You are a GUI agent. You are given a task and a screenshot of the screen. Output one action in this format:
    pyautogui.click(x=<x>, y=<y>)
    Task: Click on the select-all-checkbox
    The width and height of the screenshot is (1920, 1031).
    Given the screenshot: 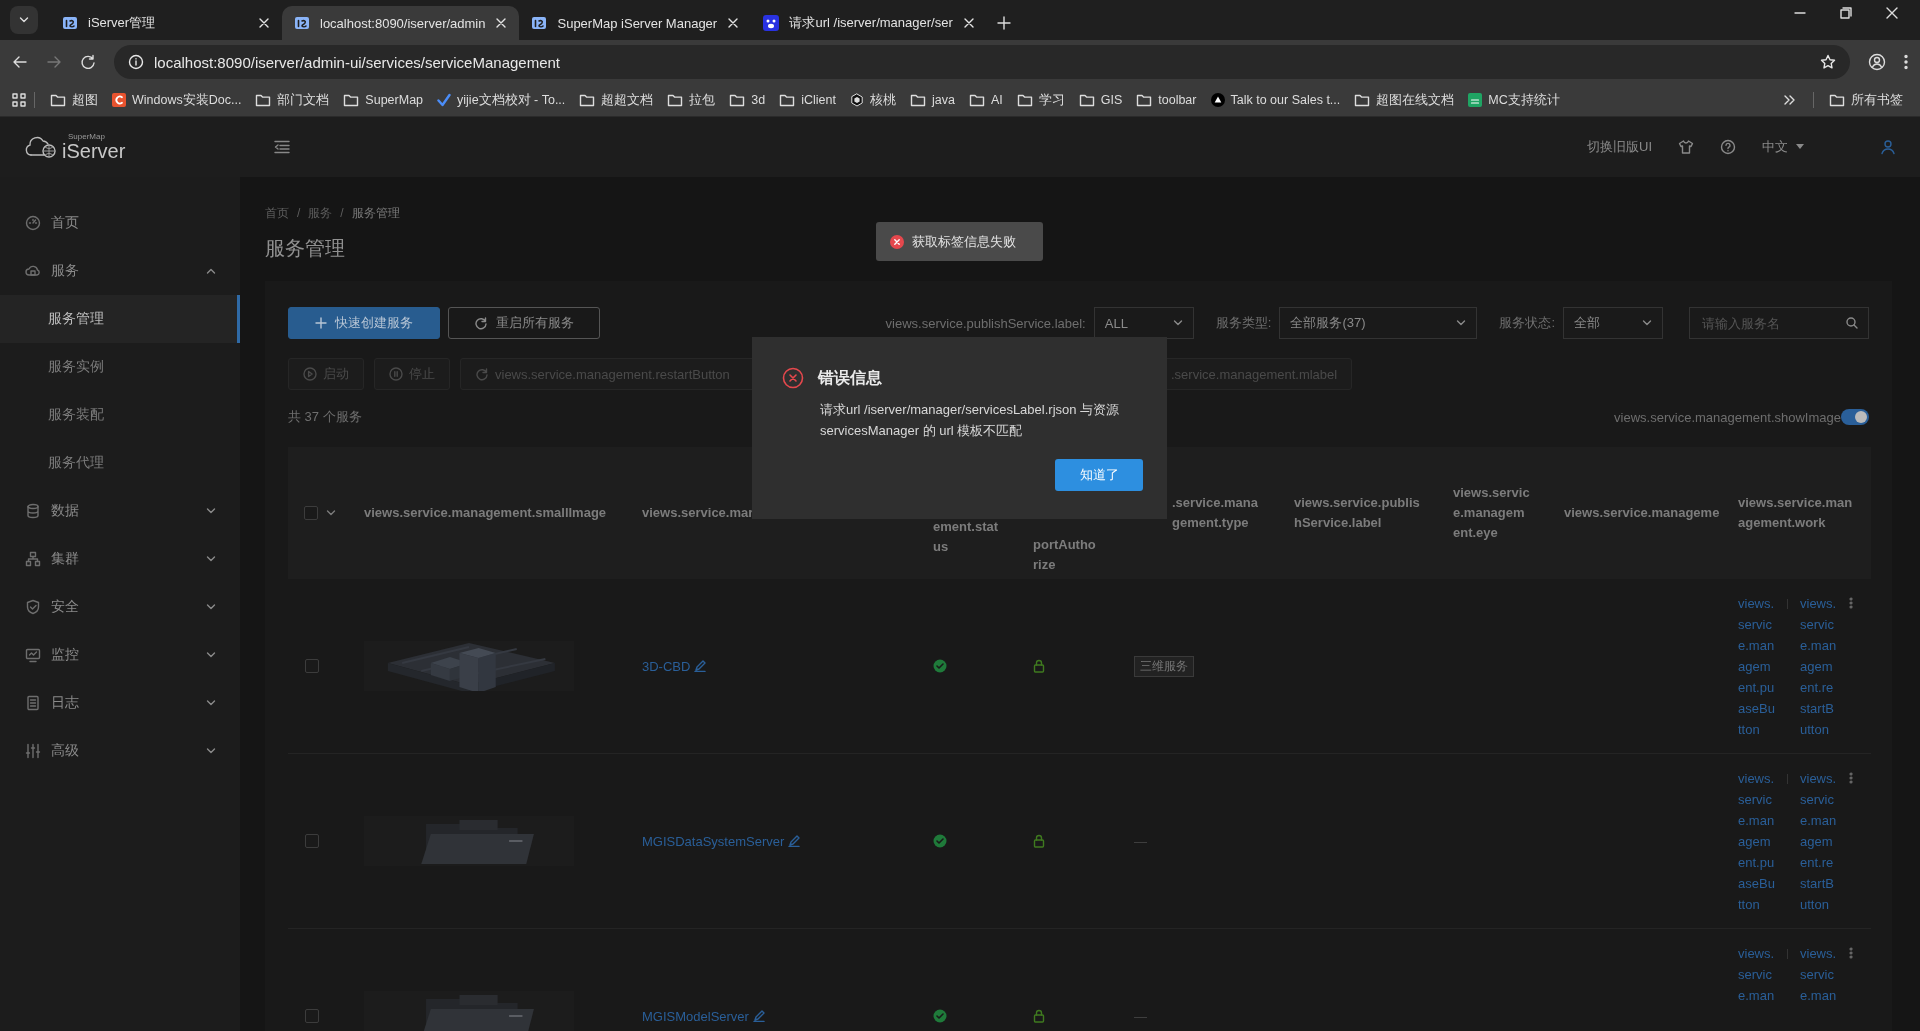 What is the action you would take?
    pyautogui.click(x=311, y=513)
    